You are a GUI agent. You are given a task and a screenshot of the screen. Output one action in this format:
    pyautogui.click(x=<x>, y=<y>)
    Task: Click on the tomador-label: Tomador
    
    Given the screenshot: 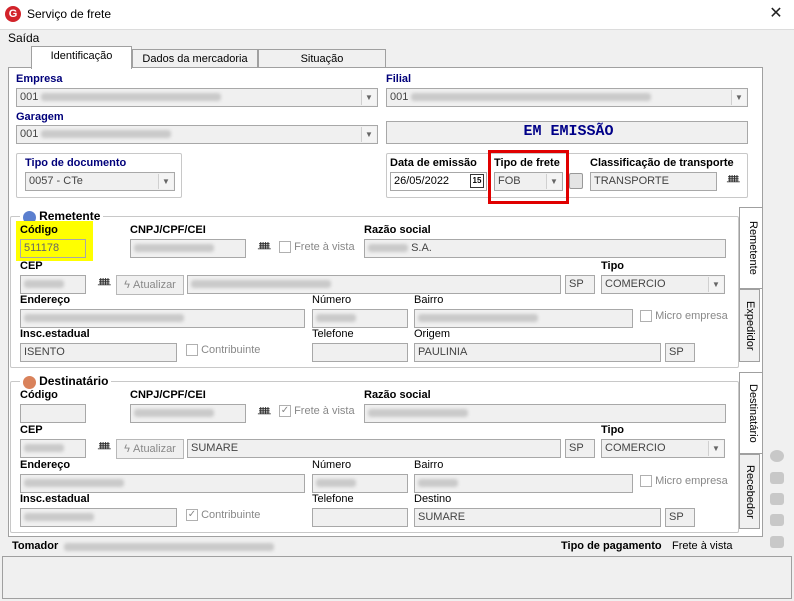 What is the action you would take?
    pyautogui.click(x=35, y=546)
    